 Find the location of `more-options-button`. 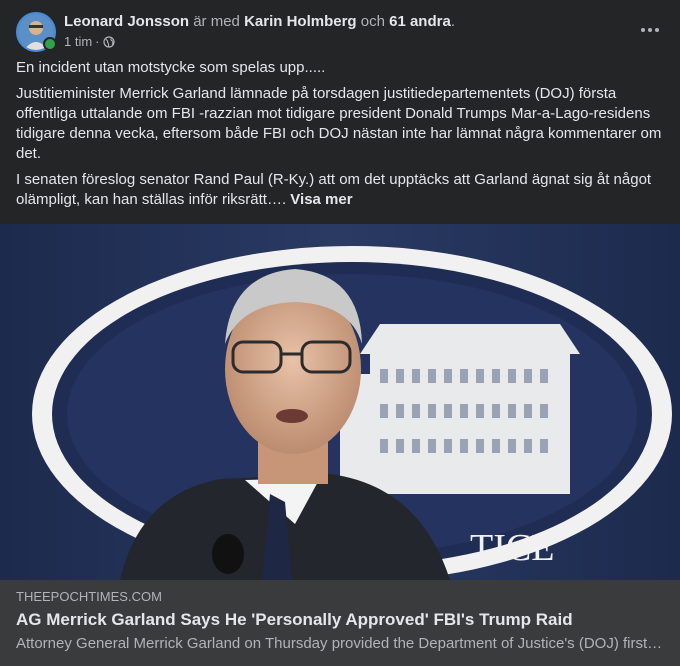

more-options-button is located at coordinates (650, 28).